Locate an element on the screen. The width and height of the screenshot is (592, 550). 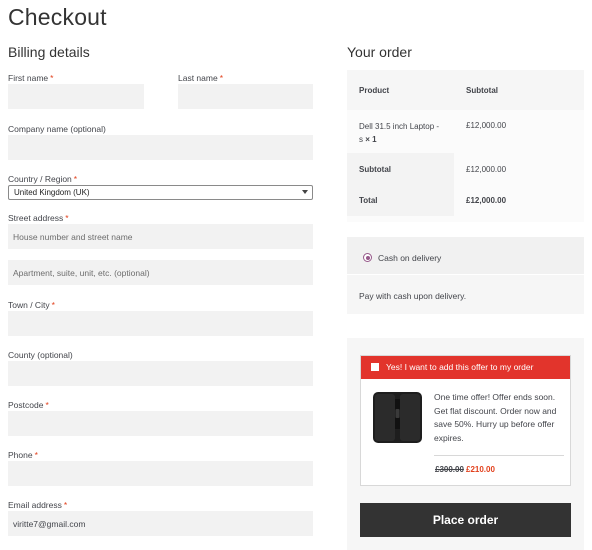
phone-input is located at coordinates (160, 473).